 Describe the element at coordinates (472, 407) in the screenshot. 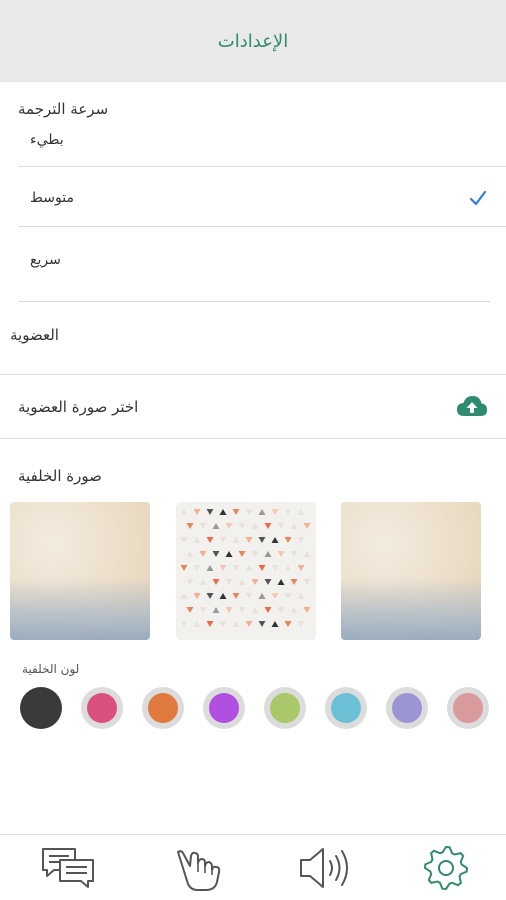

I see `cloud-upload-icon` at that location.